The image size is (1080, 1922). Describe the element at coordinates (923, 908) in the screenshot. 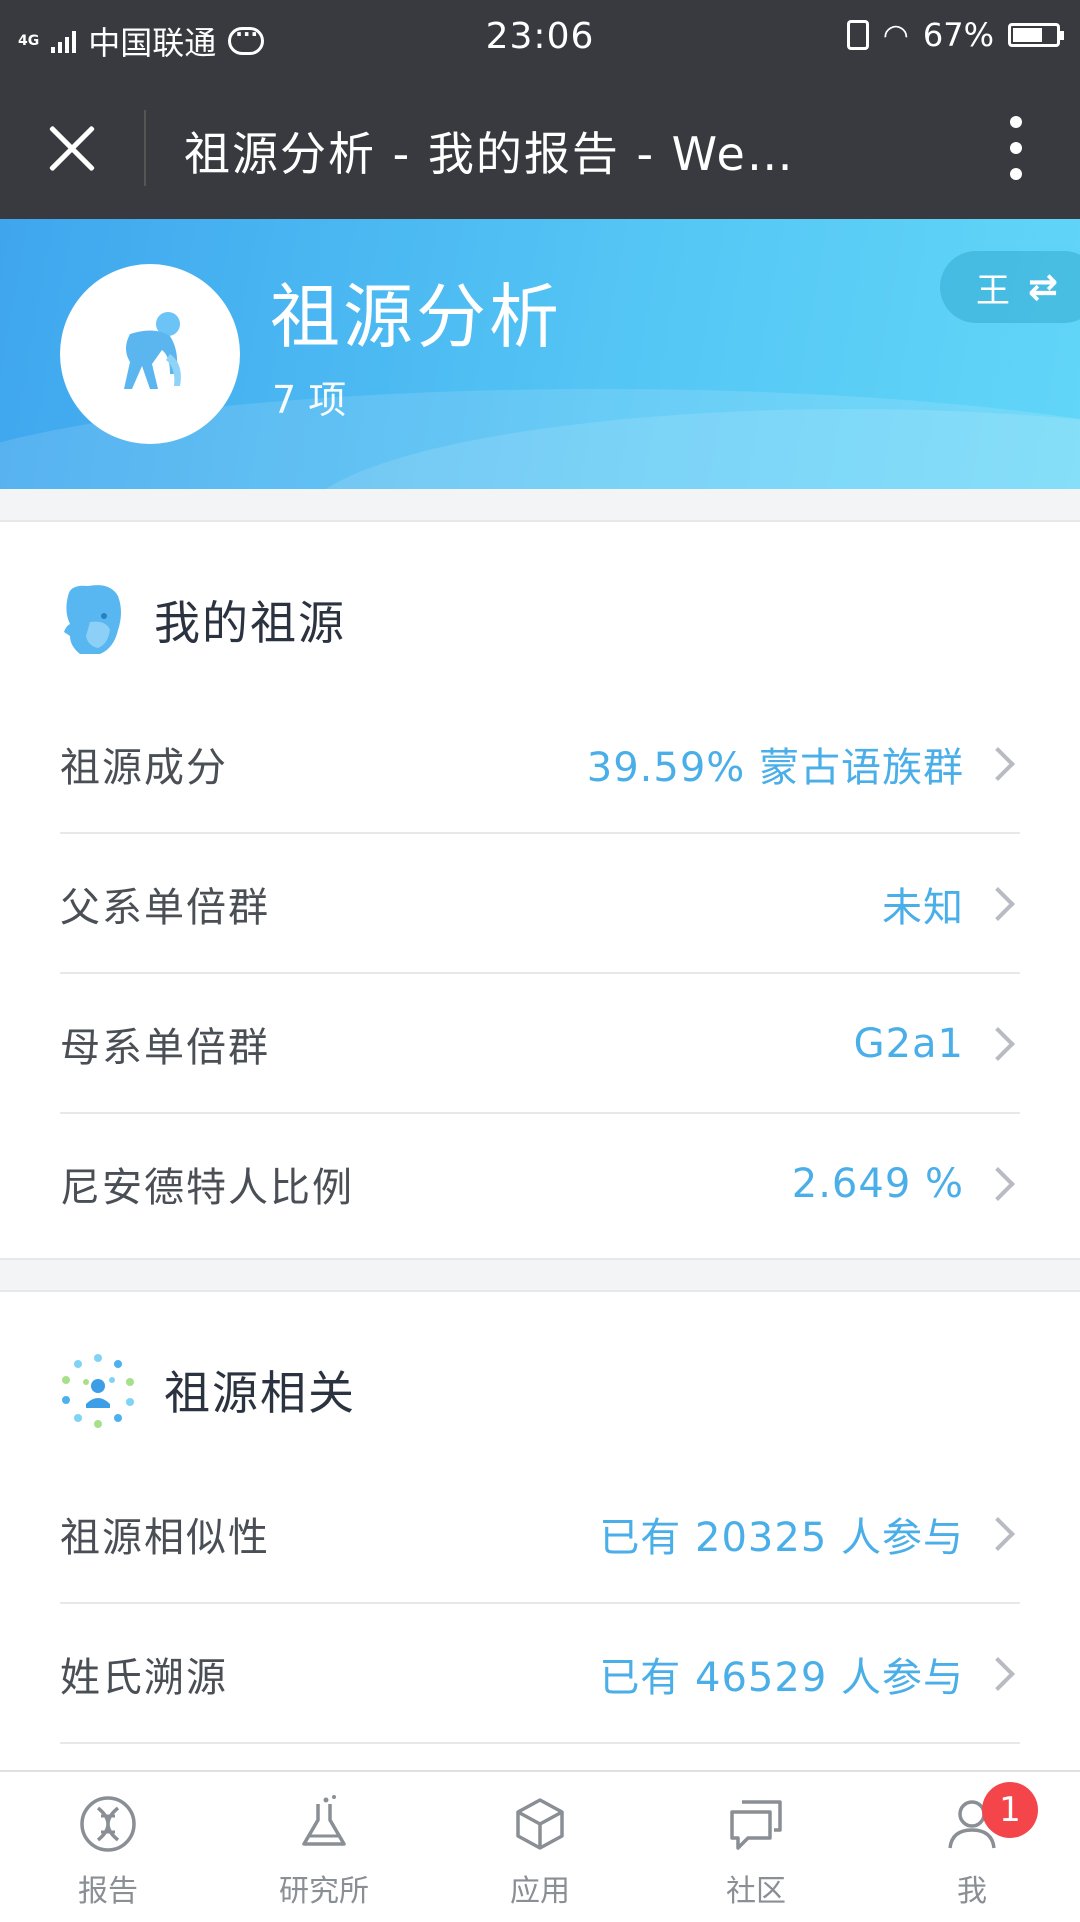

I see `row-value: 未知` at that location.